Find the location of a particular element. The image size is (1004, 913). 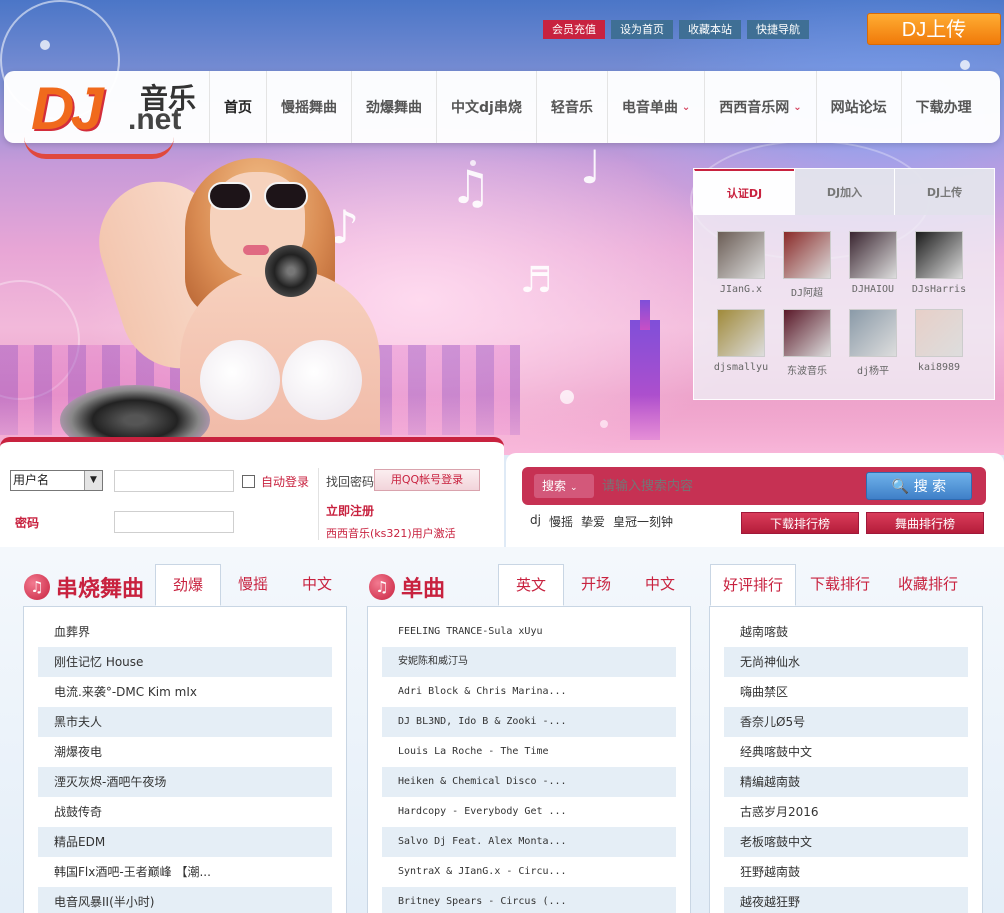

dj-name: JIanG.x is located at coordinates (741, 289).